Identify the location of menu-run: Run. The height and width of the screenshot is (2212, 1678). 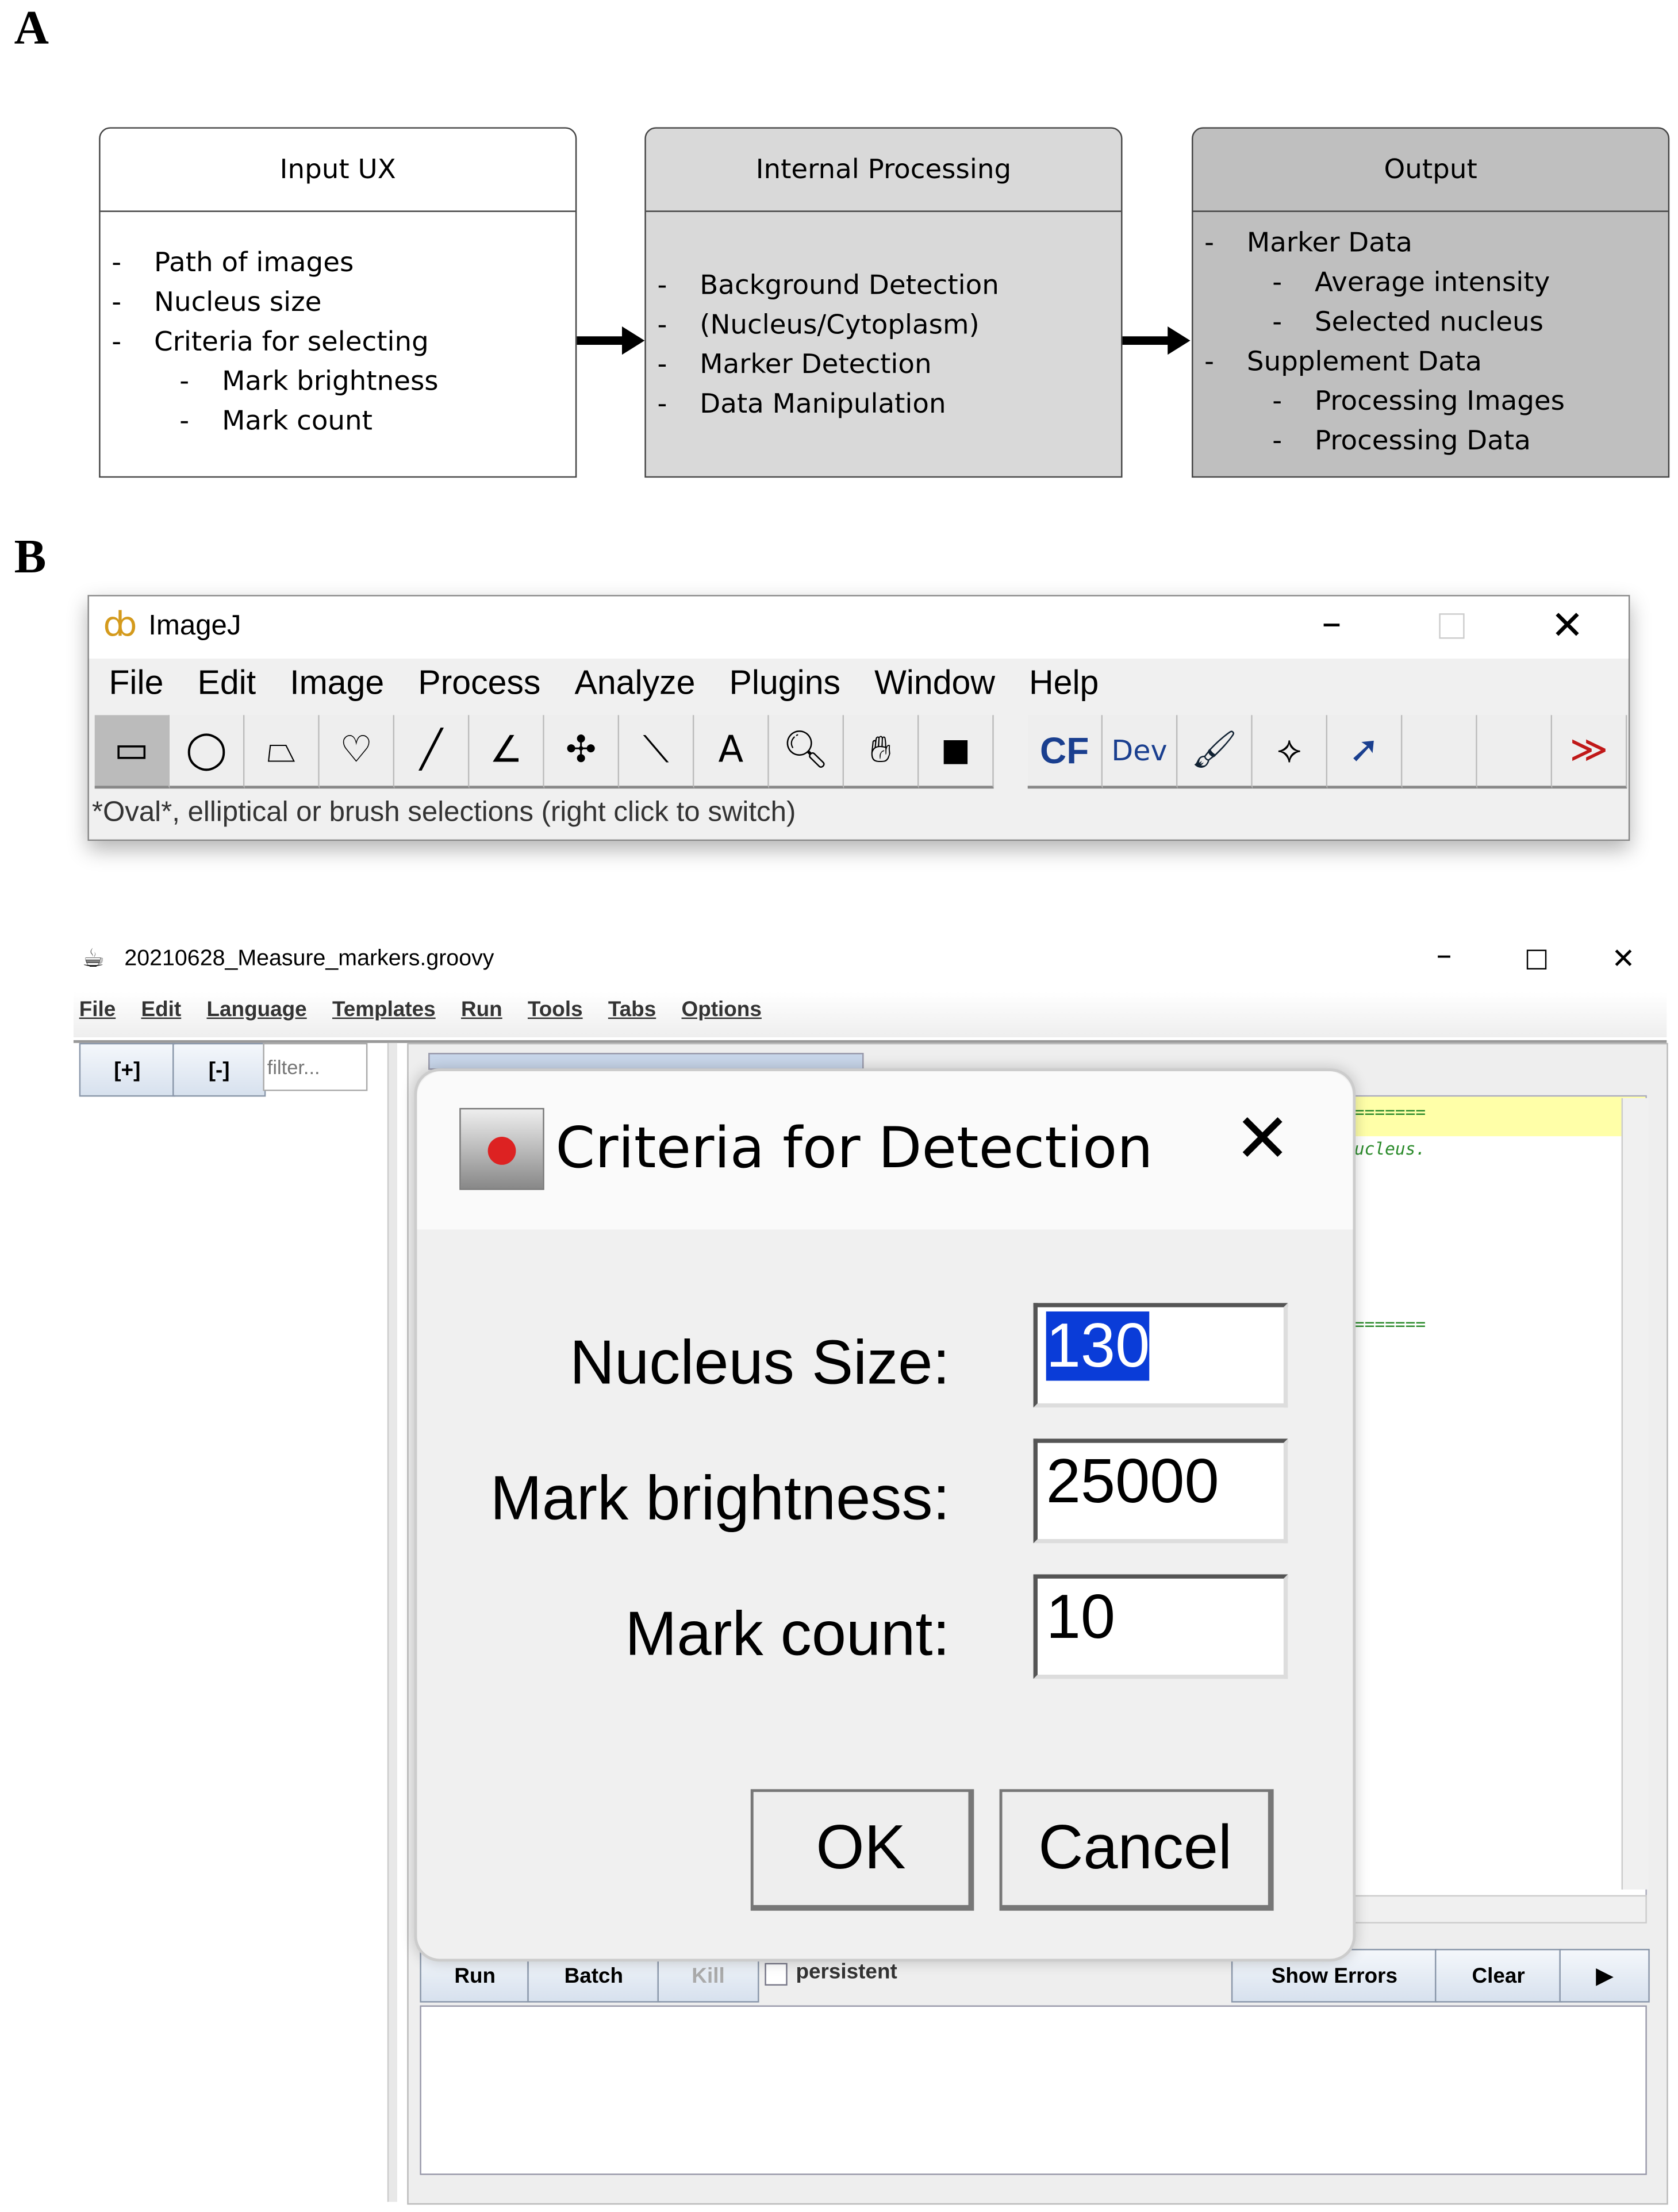
(481, 1010).